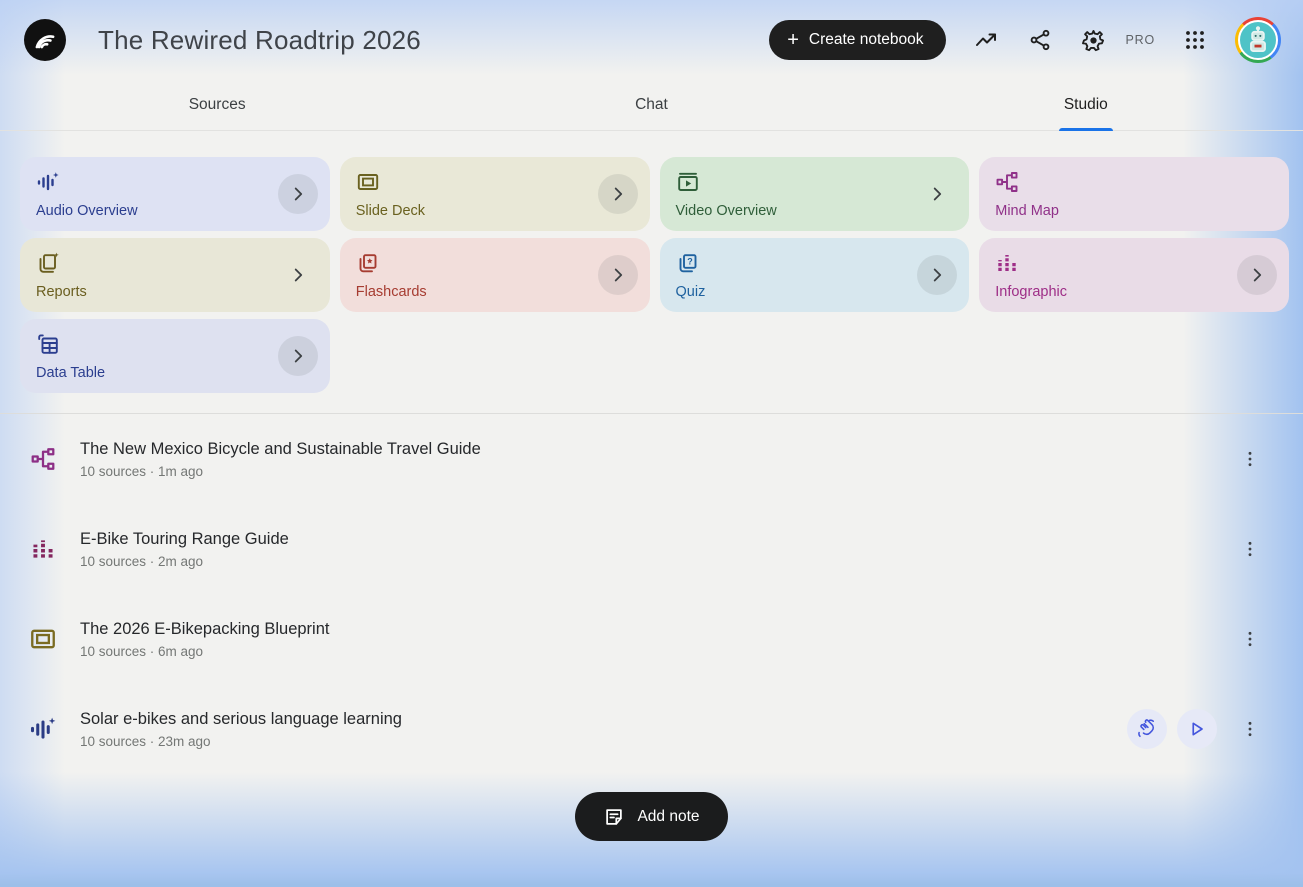  What do you see at coordinates (142, 471) in the screenshot?
I see `artifact-meta: 10 sources · 1m ago` at bounding box center [142, 471].